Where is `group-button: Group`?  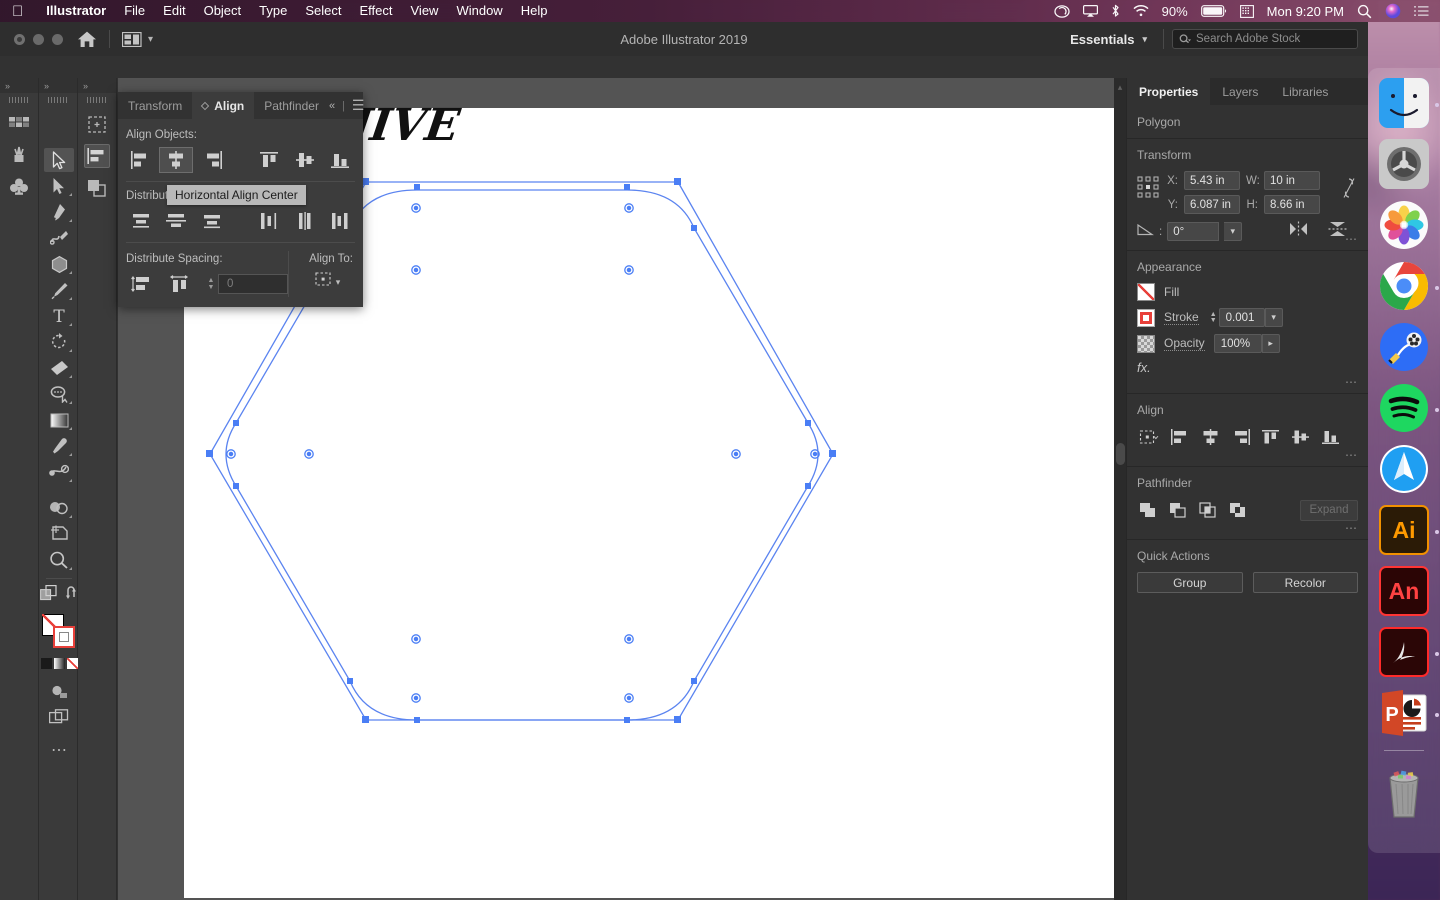
group-button: Group is located at coordinates (1190, 582).